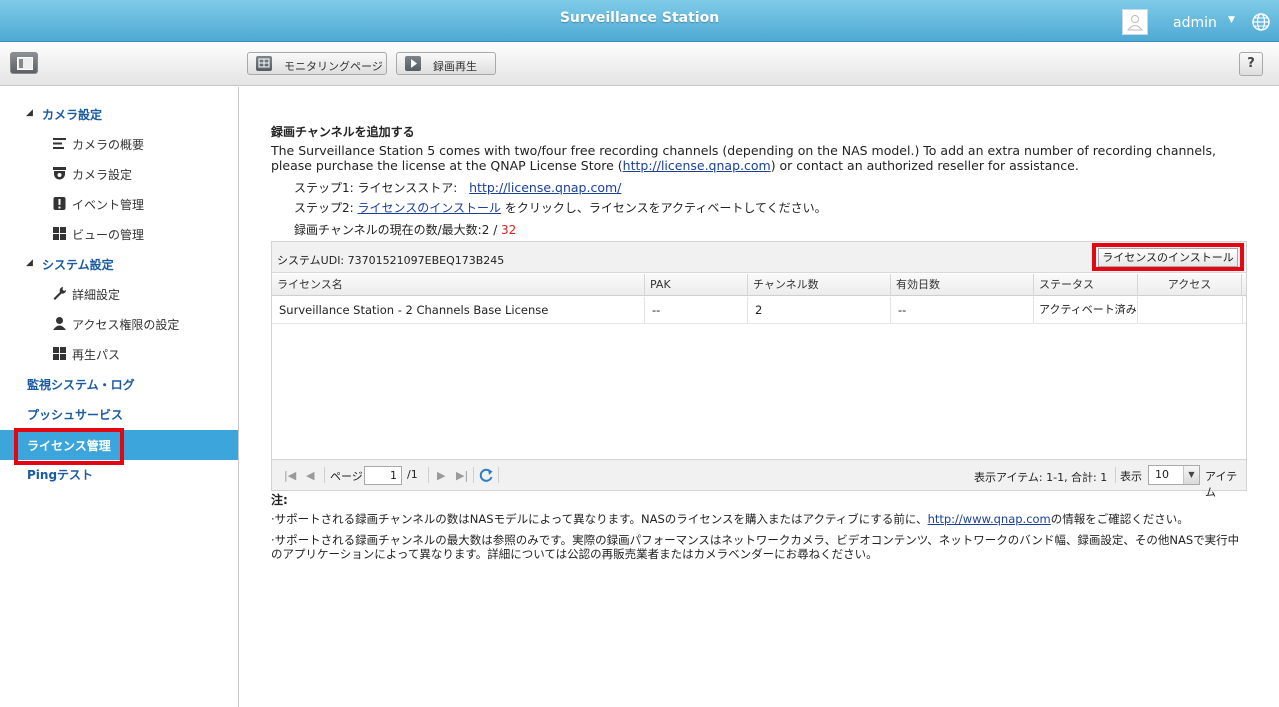 The image size is (1279, 707). What do you see at coordinates (391, 260) in the screenshot?
I see `system-udi: システムUDI: 73701521097EBEQ173B245` at bounding box center [391, 260].